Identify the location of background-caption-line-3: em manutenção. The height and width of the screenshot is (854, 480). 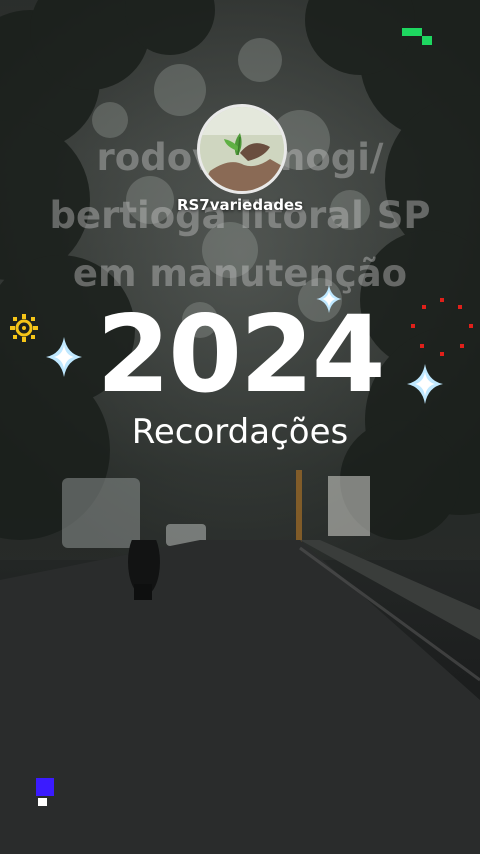
(240, 273).